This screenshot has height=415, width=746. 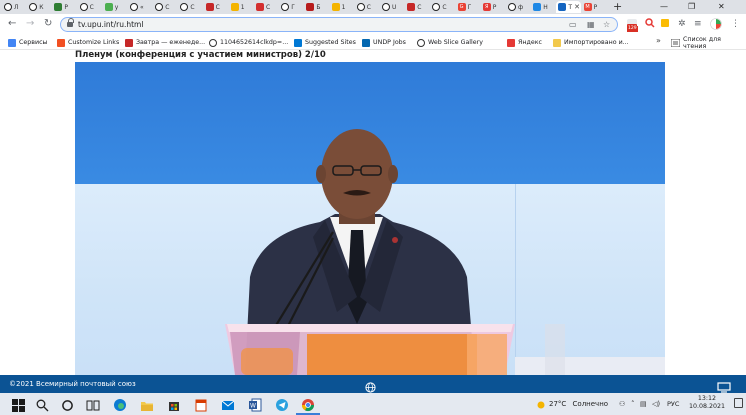 What do you see at coordinates (41, 7) in the screenshot?
I see `tab-label: К` at bounding box center [41, 7].